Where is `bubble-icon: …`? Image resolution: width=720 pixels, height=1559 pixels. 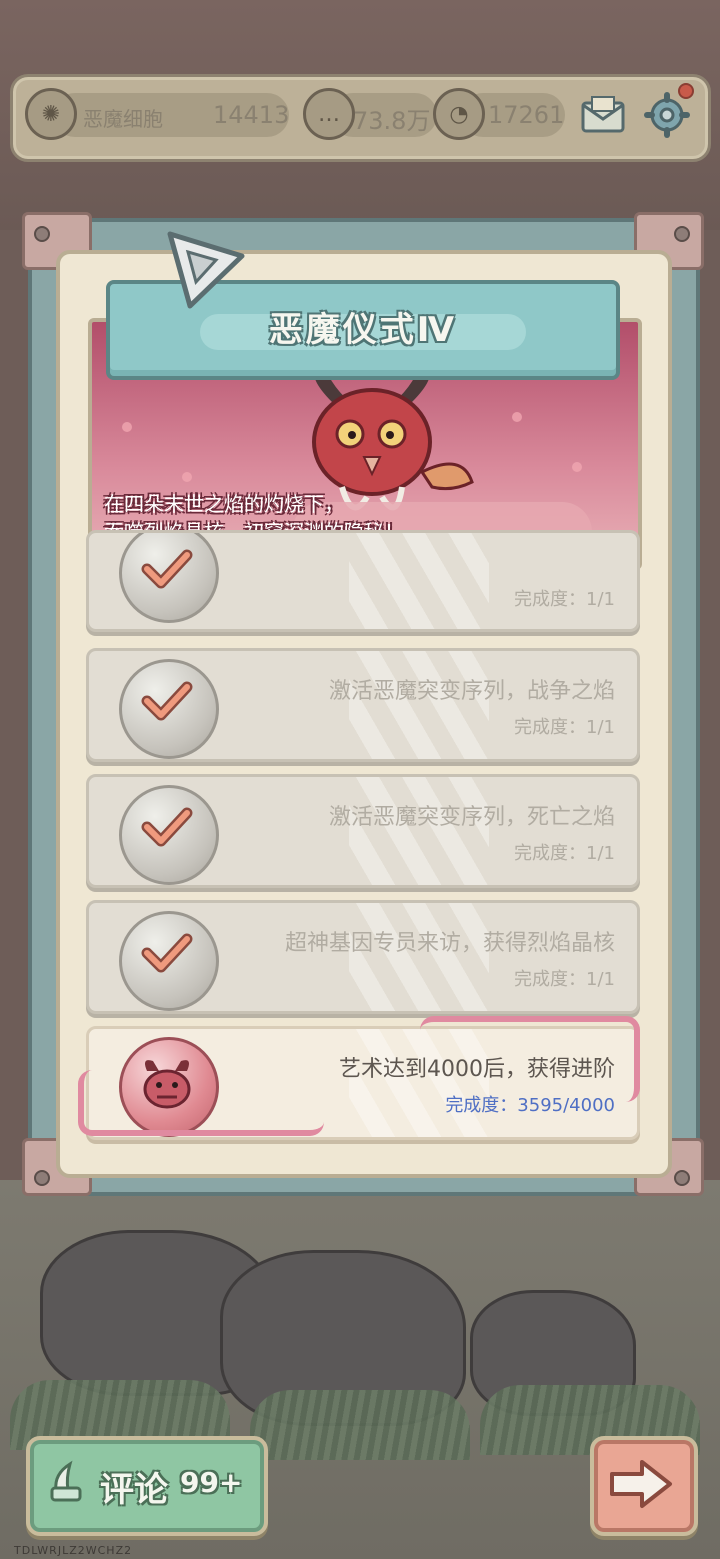
bubble-icon: … is located at coordinates (329, 114).